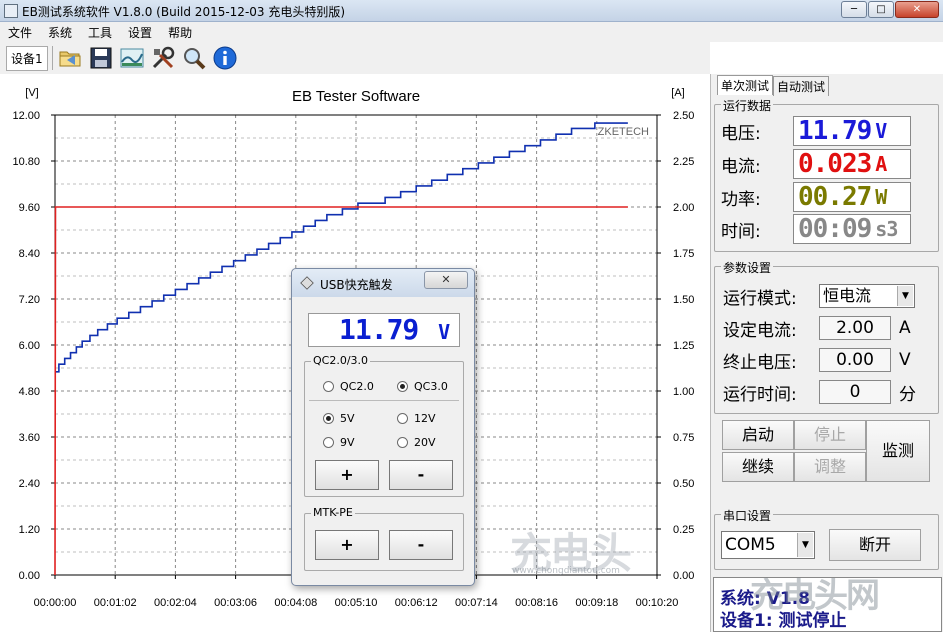 The width and height of the screenshot is (943, 632). I want to click on y-left-unit: [V], so click(31, 93).